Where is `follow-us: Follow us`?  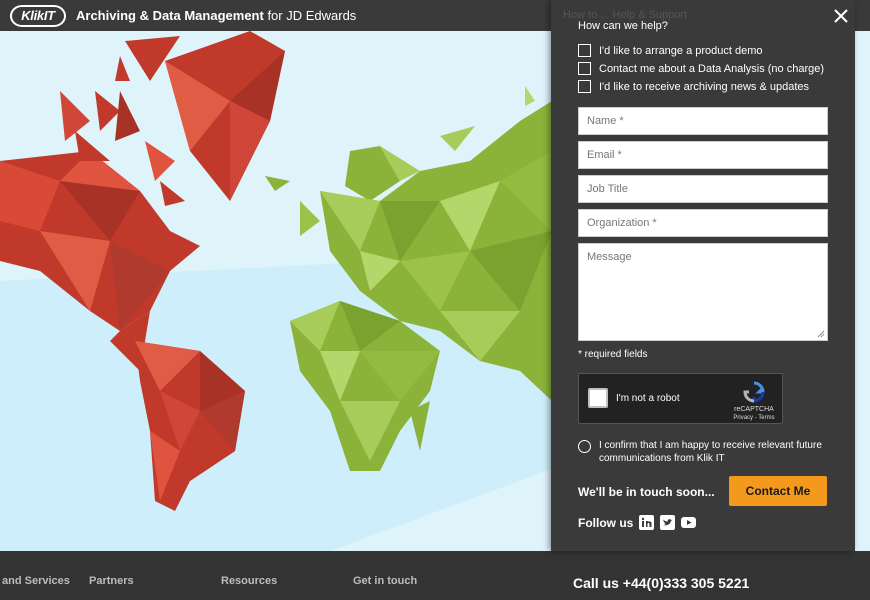 follow-us: Follow us is located at coordinates (640, 522).